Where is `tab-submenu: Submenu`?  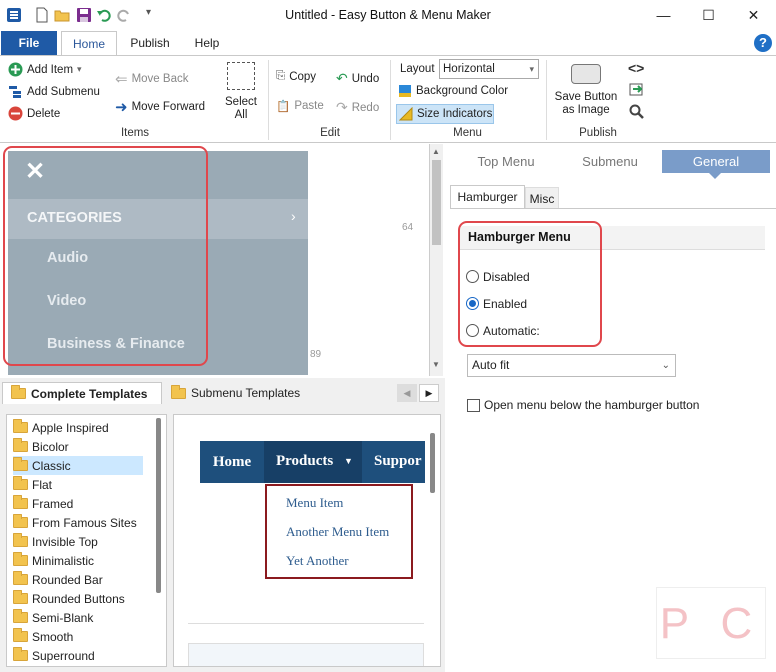 tab-submenu: Submenu is located at coordinates (610, 161).